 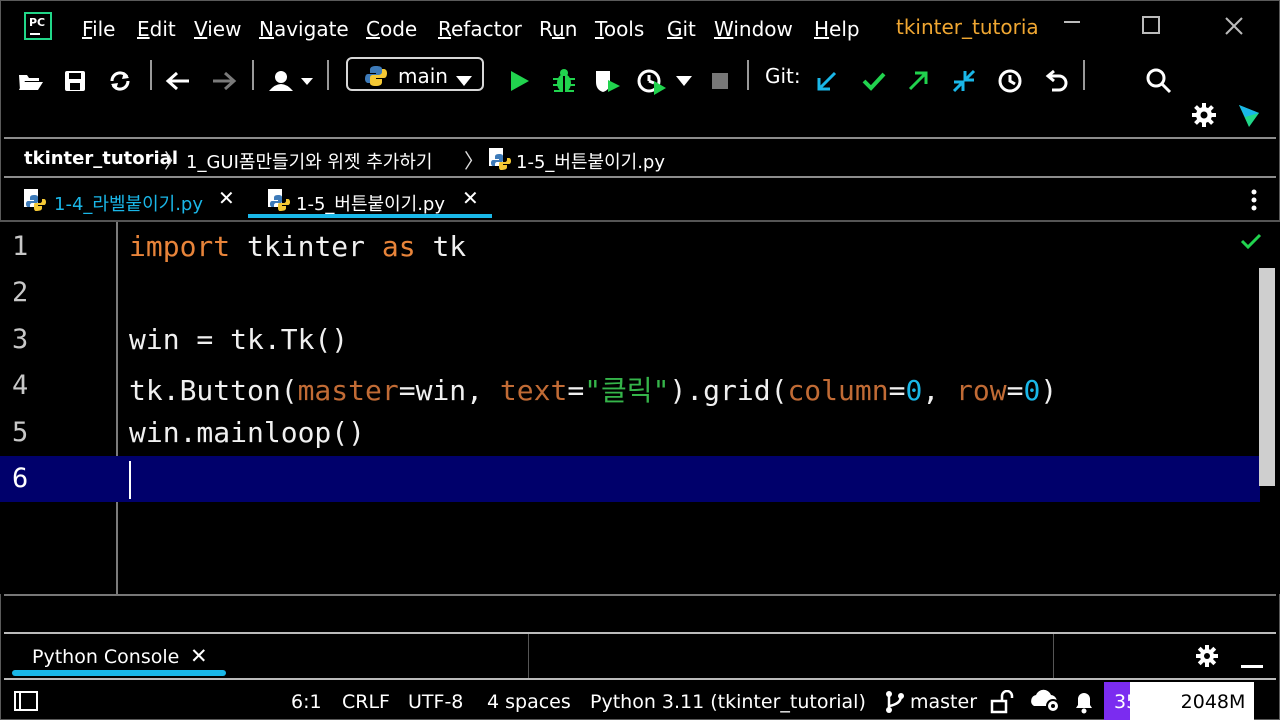 What do you see at coordinates (783, 76) in the screenshot?
I see `git-label: Git:` at bounding box center [783, 76].